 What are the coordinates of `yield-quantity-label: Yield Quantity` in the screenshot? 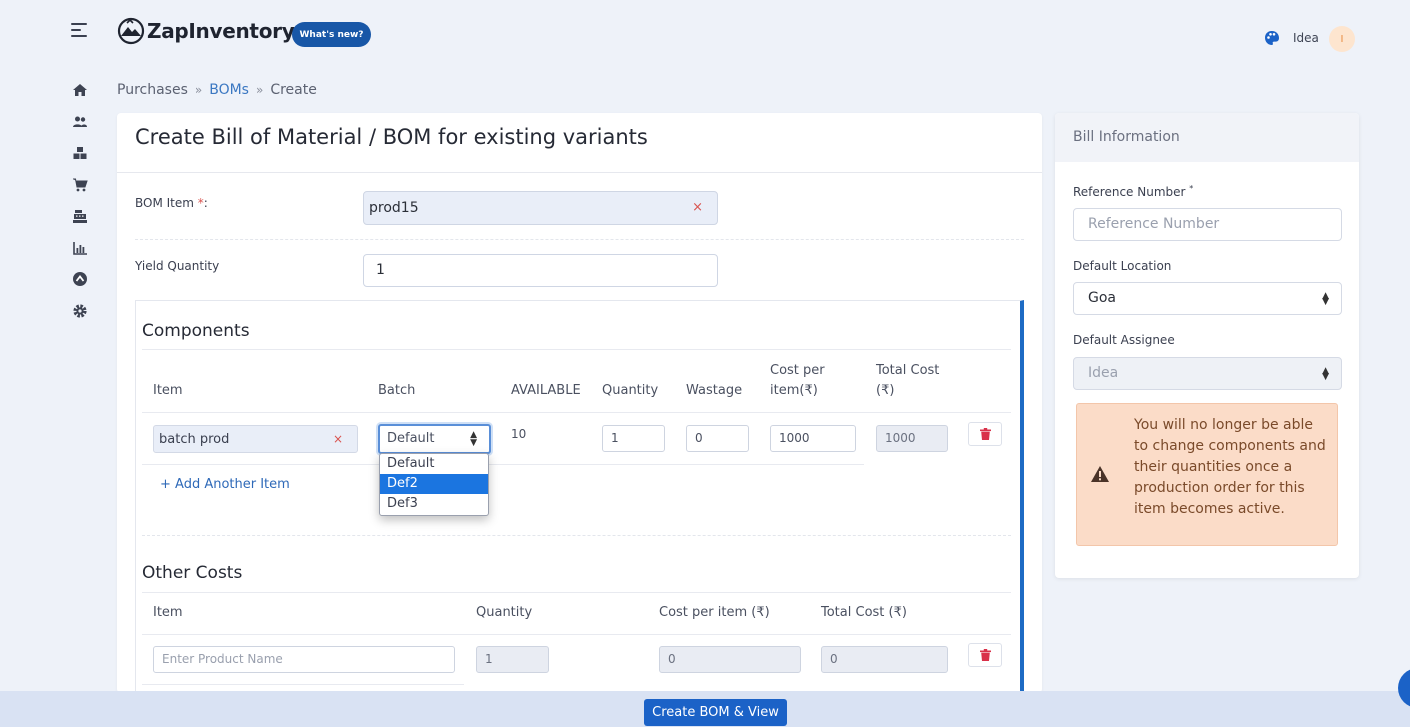 It's located at (177, 266).